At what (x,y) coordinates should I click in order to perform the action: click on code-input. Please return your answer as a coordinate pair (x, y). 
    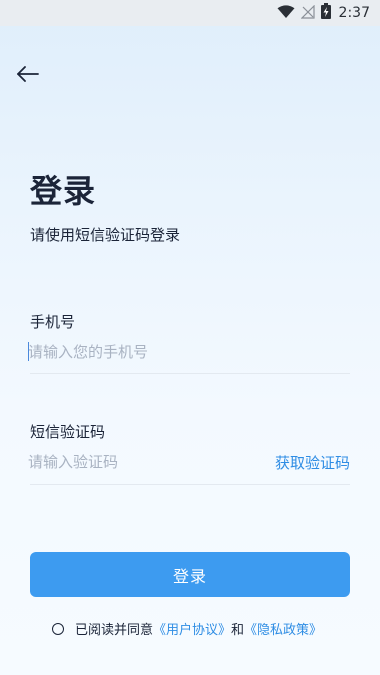
    Looking at the image, I should click on (128, 462).